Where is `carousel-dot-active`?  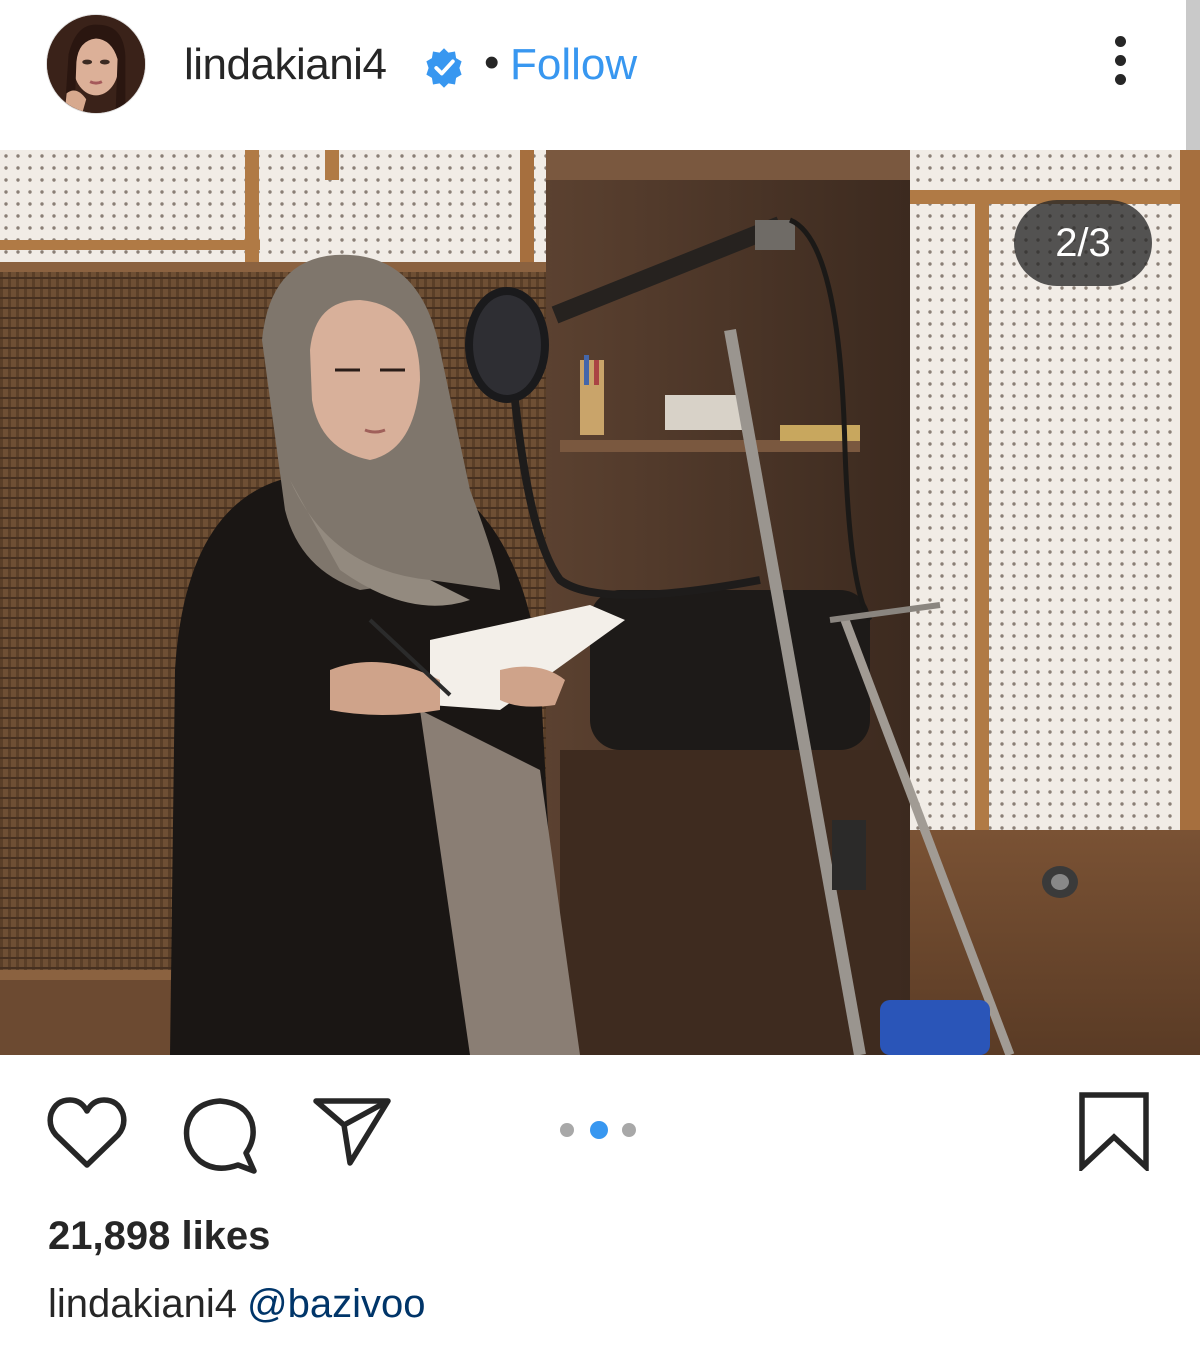 carousel-dot-active is located at coordinates (599, 1130).